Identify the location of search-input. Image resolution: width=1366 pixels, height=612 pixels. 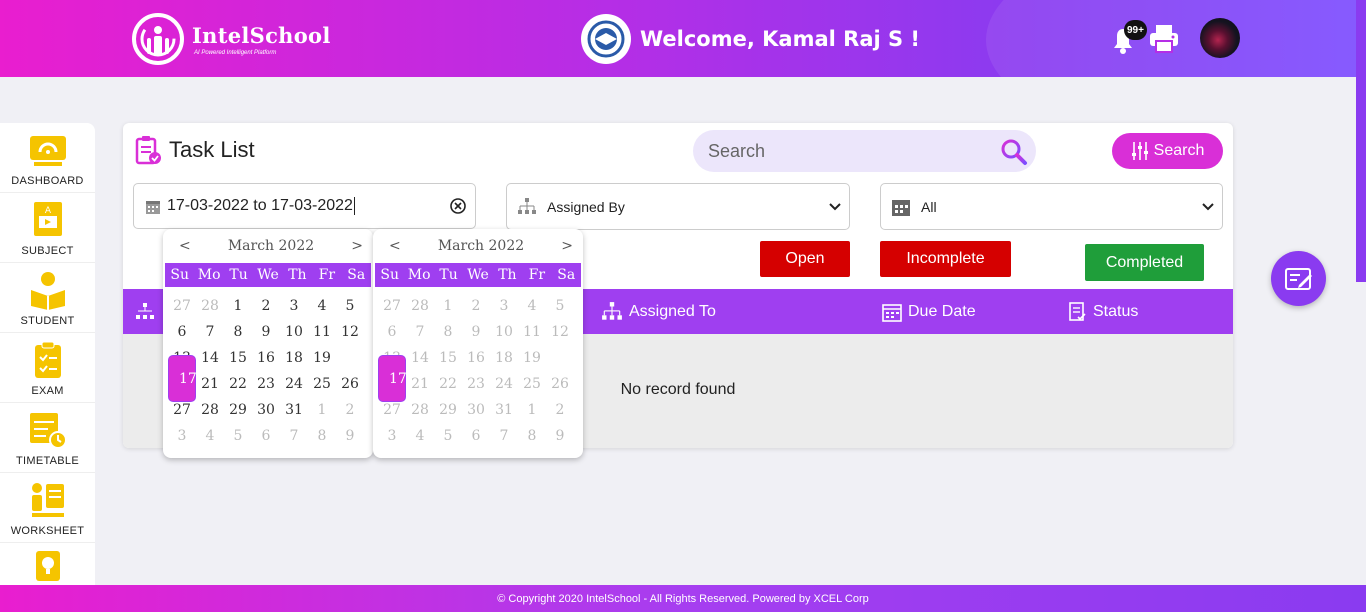
(848, 151).